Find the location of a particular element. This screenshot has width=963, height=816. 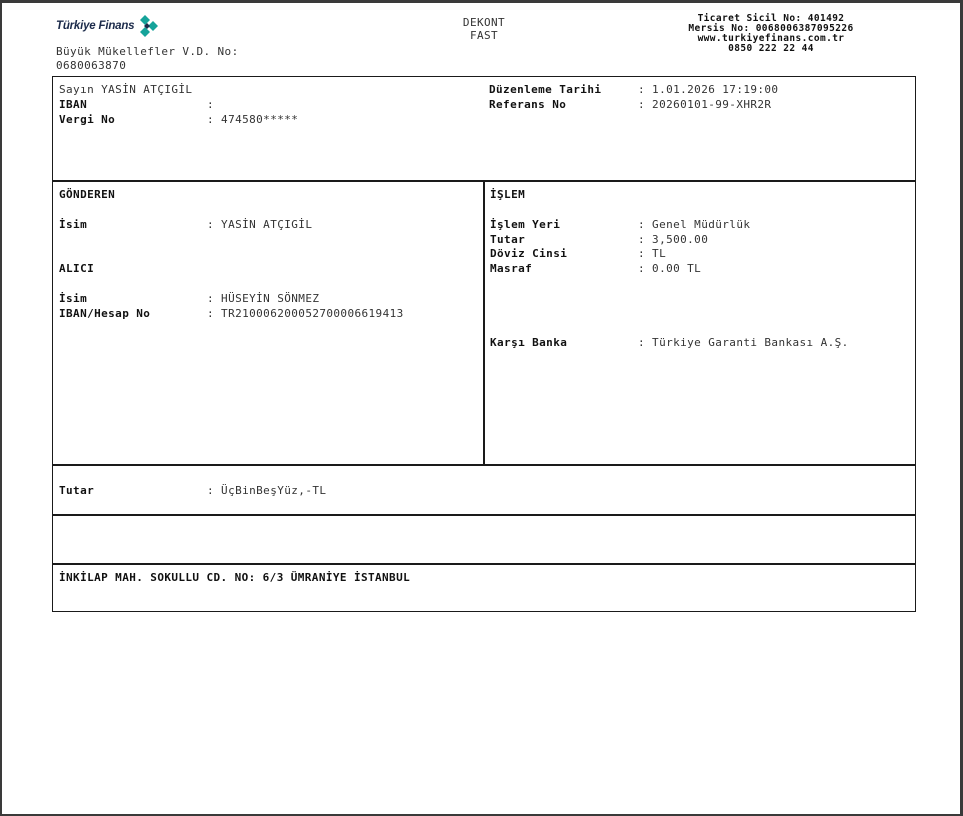

amount-words-label: Tutar is located at coordinates (77, 490).